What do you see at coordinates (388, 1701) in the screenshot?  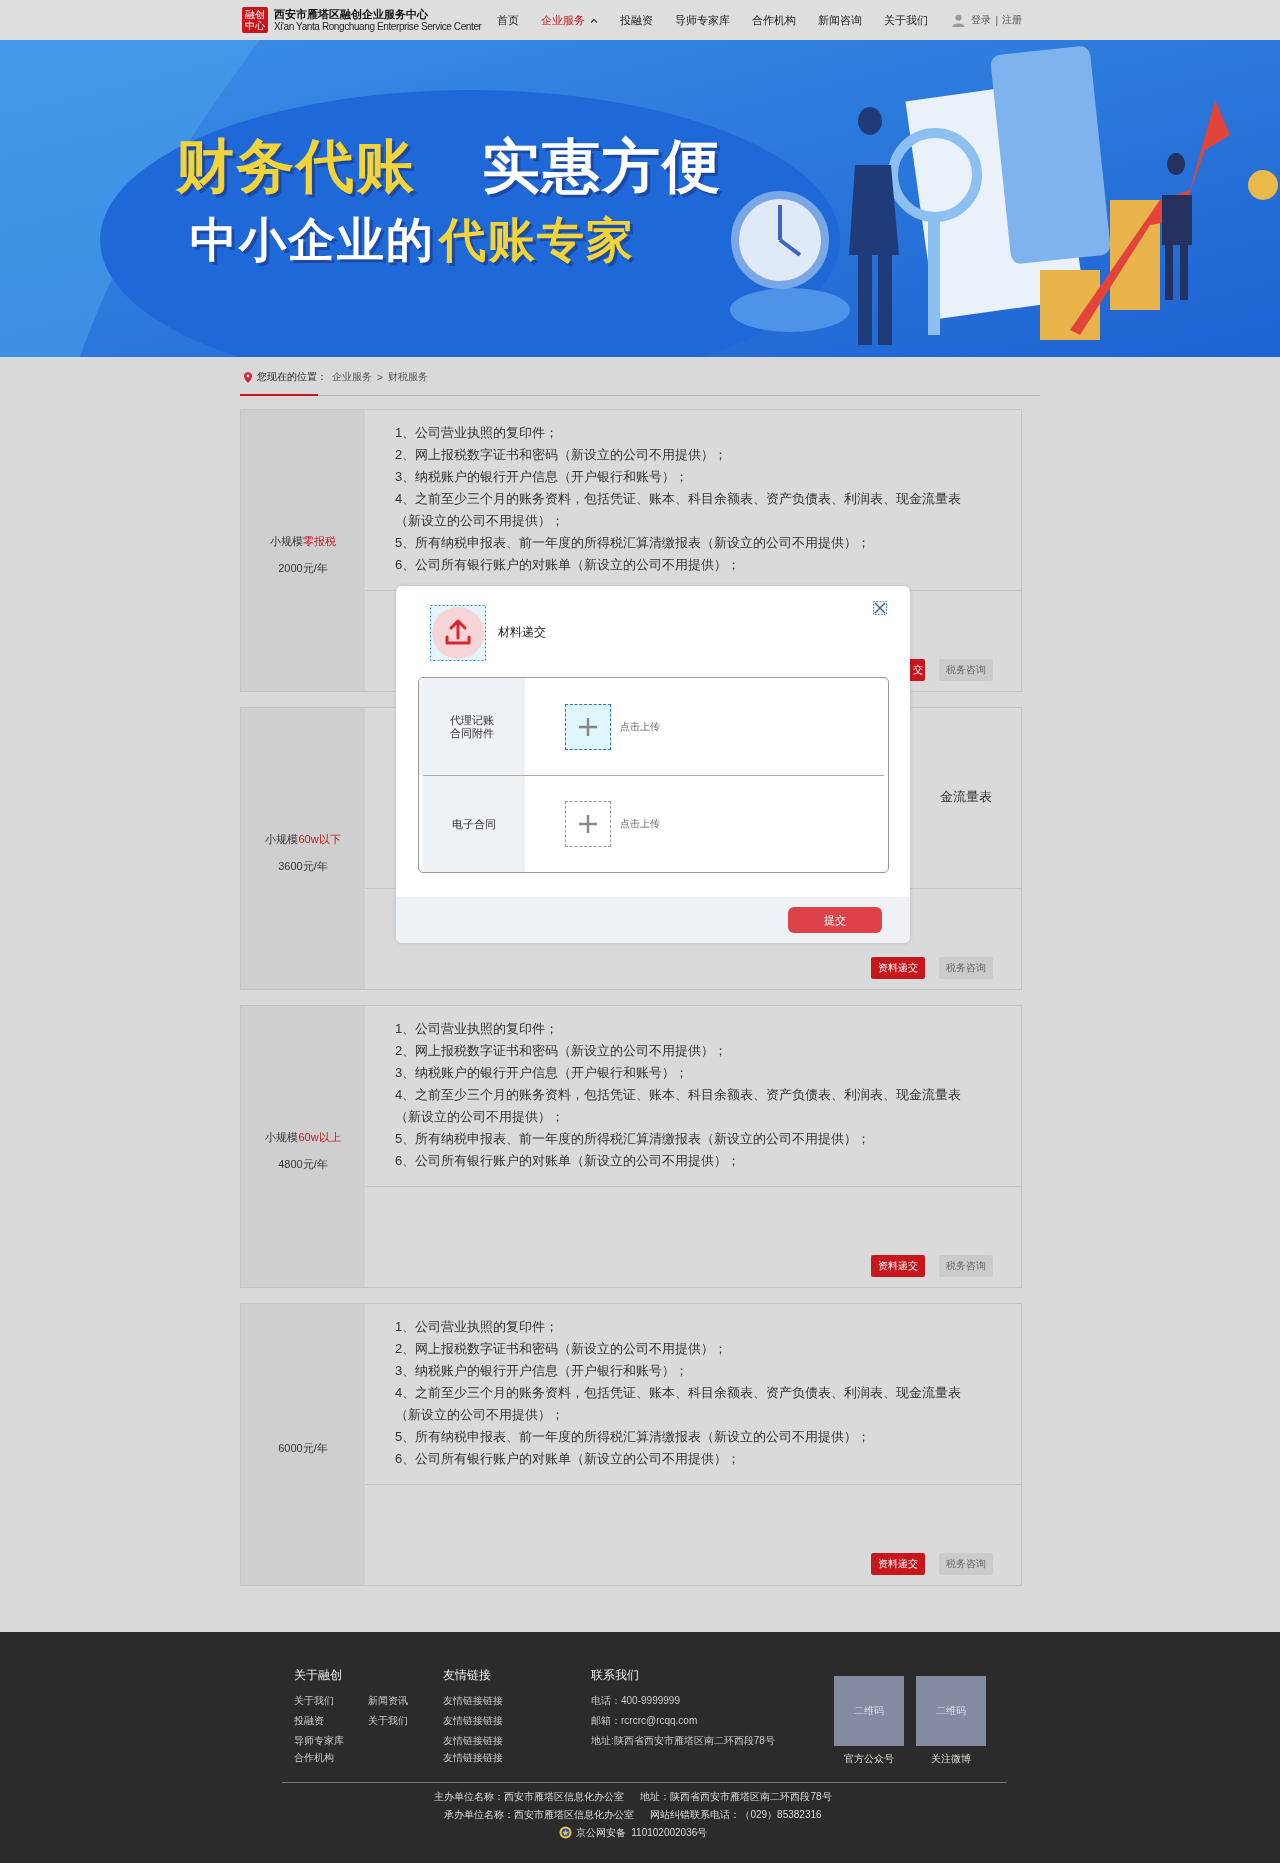 I see `footer-link: 新闻资讯` at bounding box center [388, 1701].